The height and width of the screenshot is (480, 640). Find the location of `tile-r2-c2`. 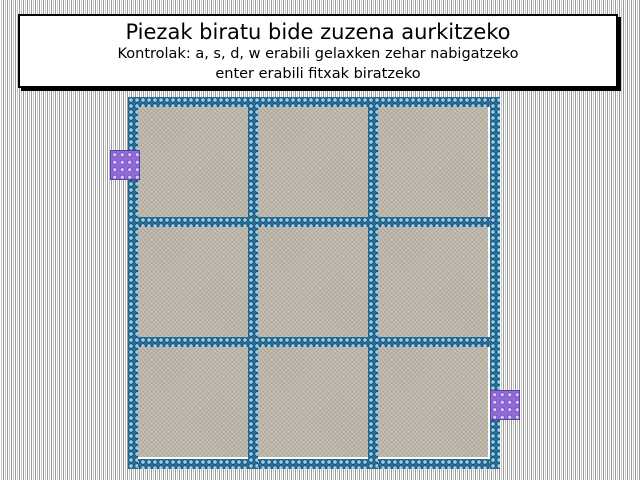

tile-r2-c2 is located at coordinates (313, 282).